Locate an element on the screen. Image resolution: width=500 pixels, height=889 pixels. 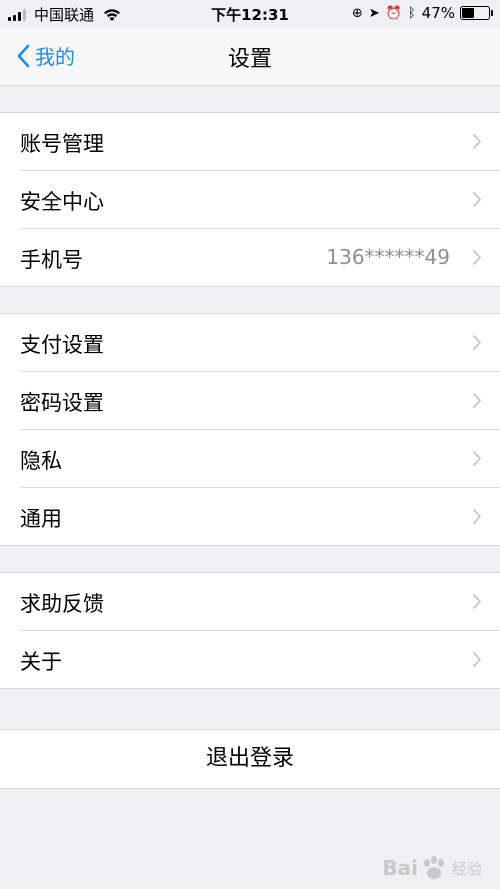
watermark-brand-right: 经验 is located at coordinates (466, 868).